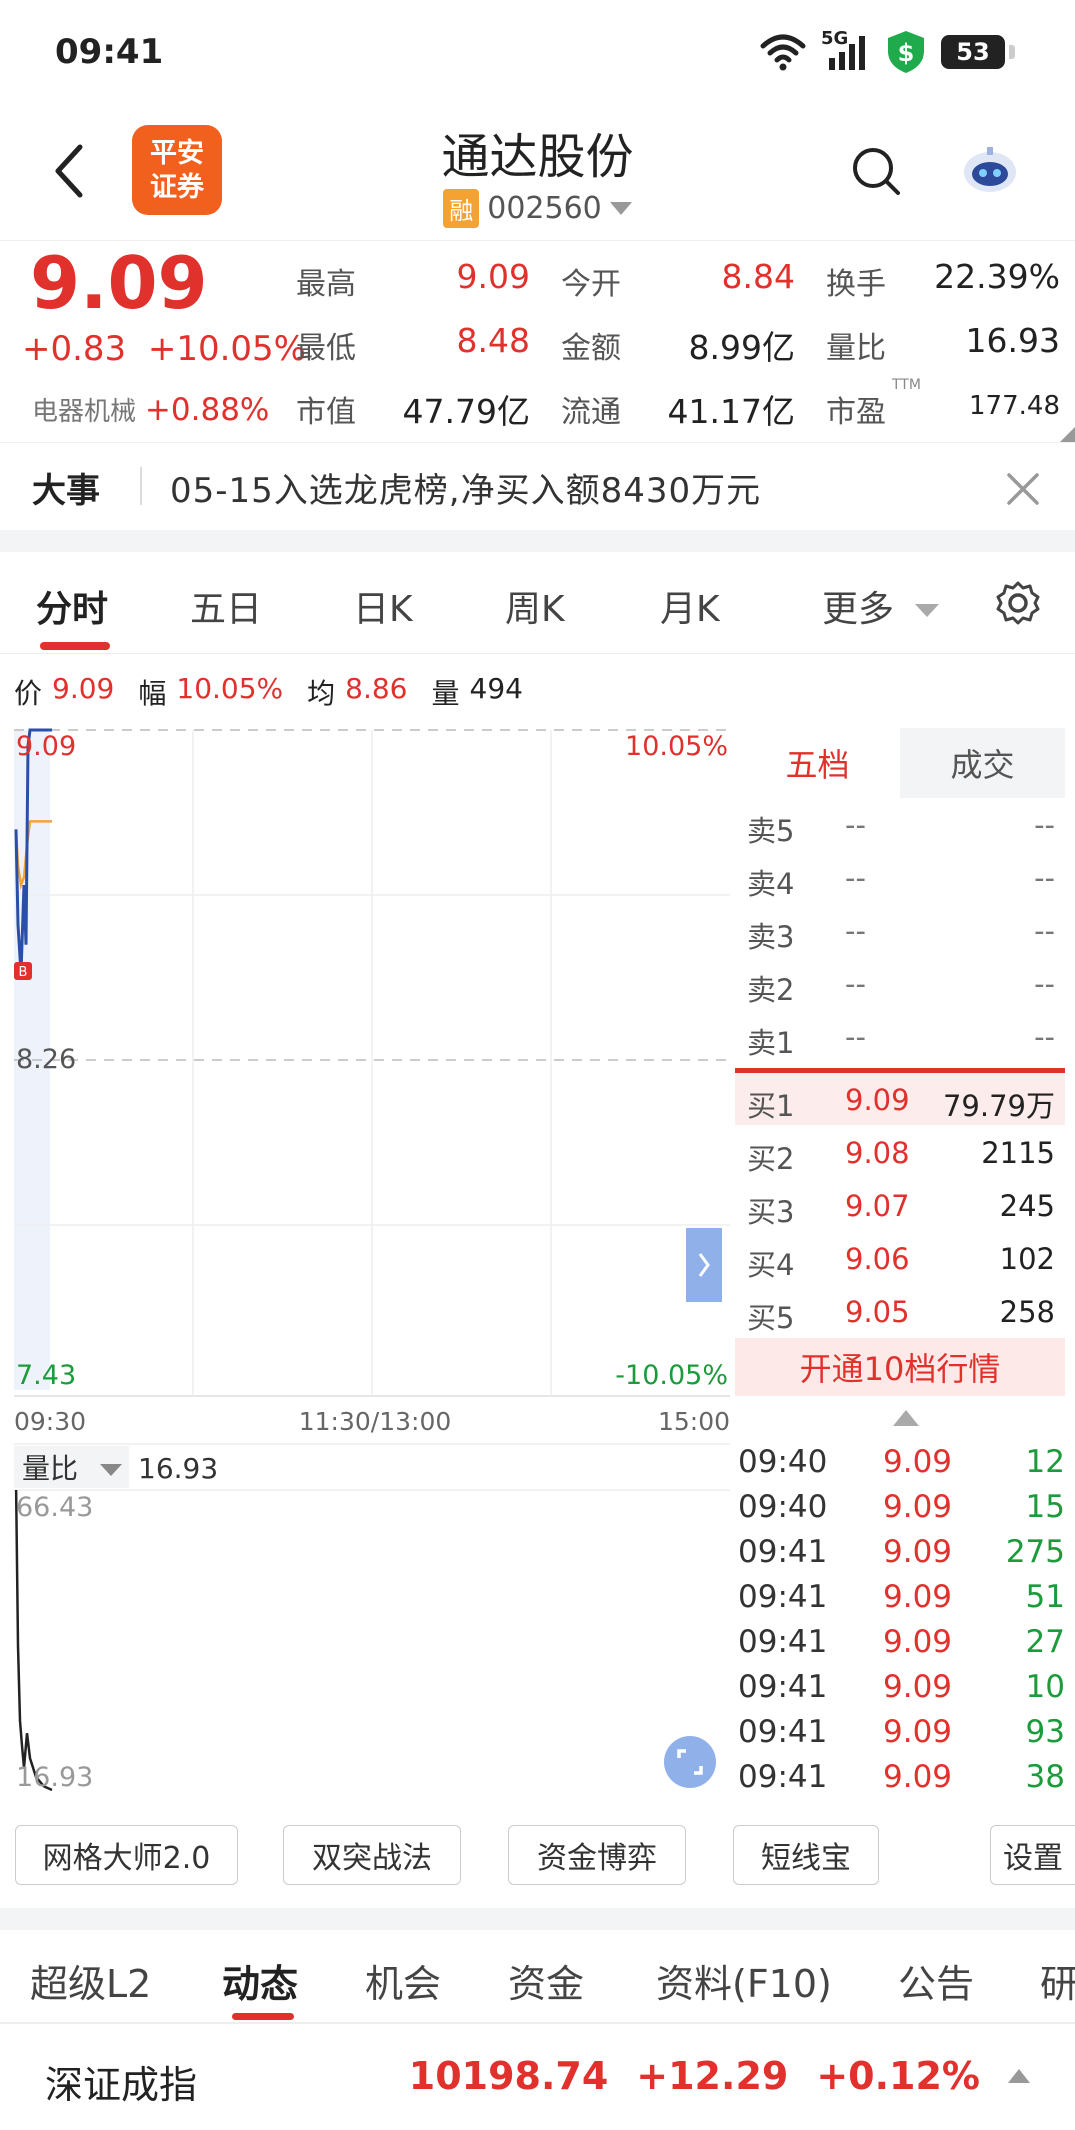 Image resolution: width=1075 pixels, height=2130 pixels. I want to click on quote-stat-label: 流通, so click(591, 412).